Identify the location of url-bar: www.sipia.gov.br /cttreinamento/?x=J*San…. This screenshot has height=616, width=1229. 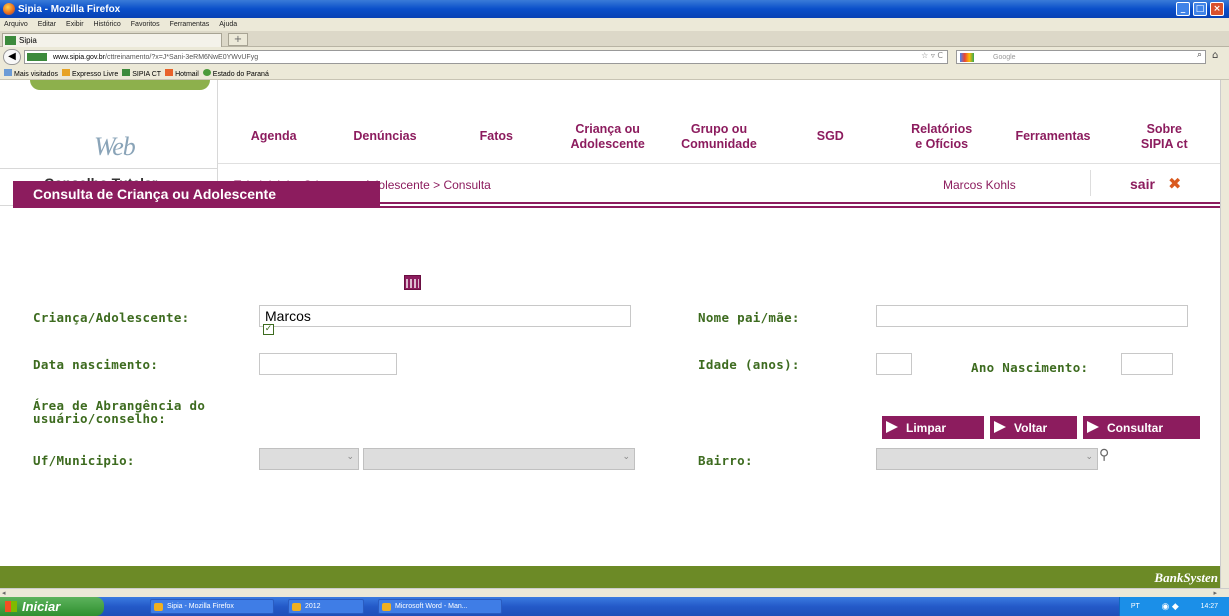
(486, 57).